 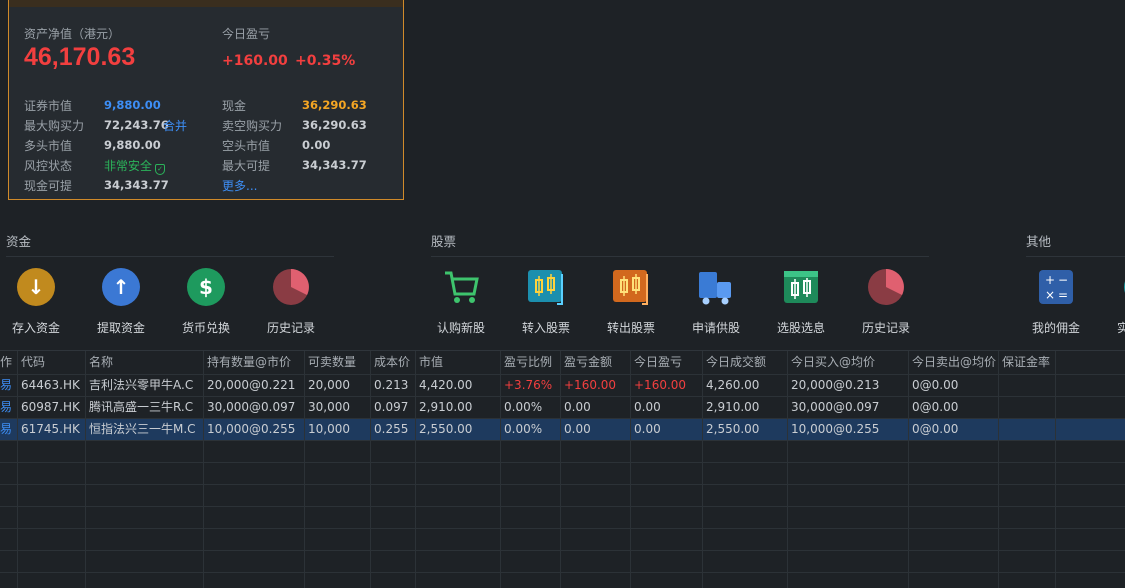 What do you see at coordinates (48, 146) in the screenshot?
I see `long-value-label: 多头市值` at bounding box center [48, 146].